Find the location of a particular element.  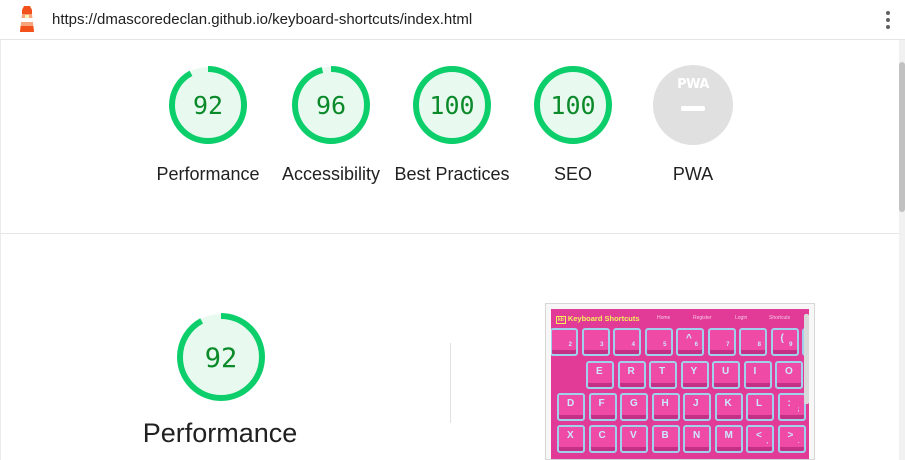

score-gauge-icon: 96 is located at coordinates (331, 105).